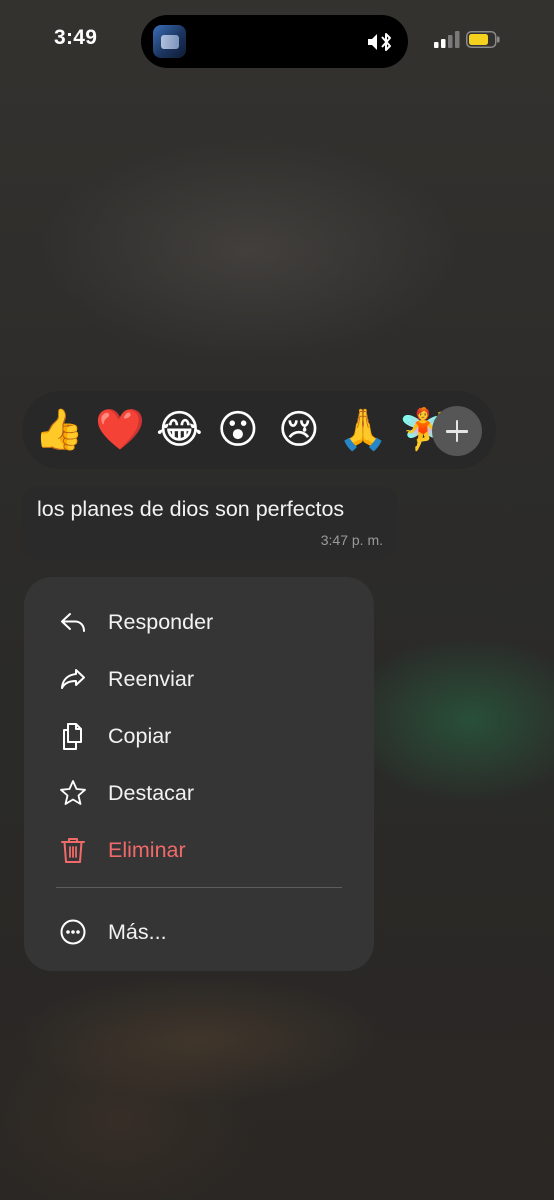 Image resolution: width=554 pixels, height=1200 pixels. I want to click on copy-icon, so click(72, 736).